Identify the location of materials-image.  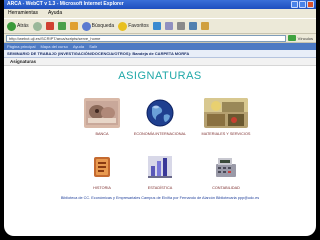
(226, 113).